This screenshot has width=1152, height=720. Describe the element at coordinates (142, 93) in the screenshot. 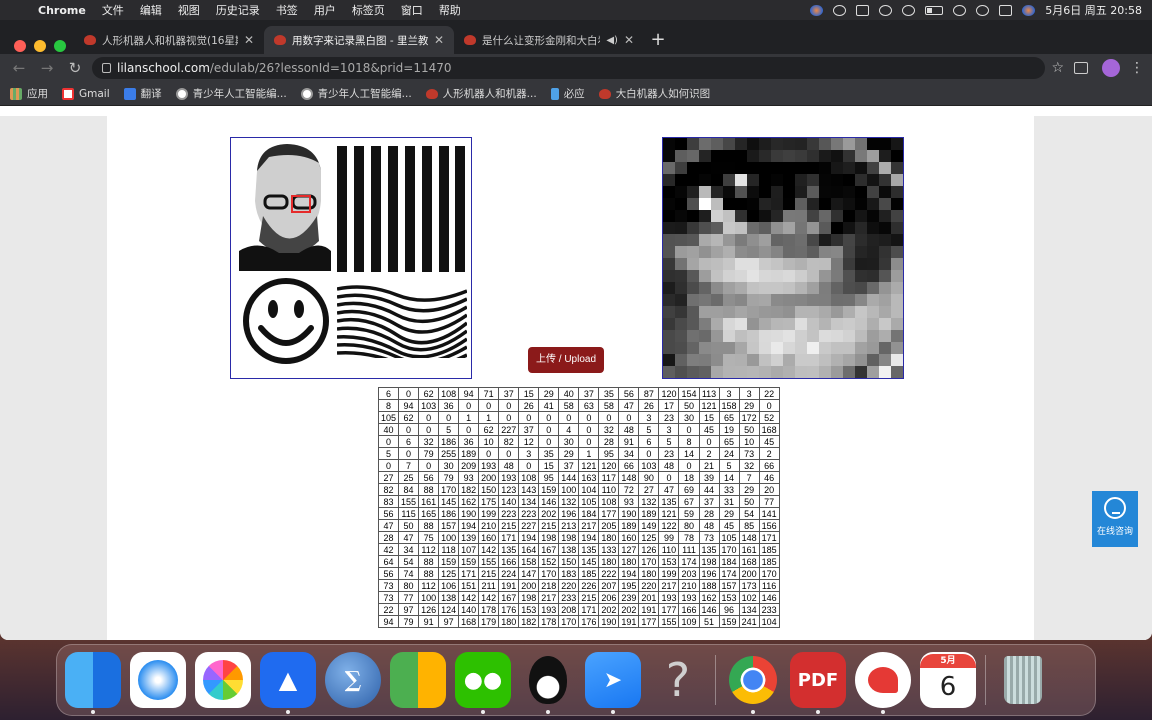

I see `bookmark-translate: 翻译` at that location.